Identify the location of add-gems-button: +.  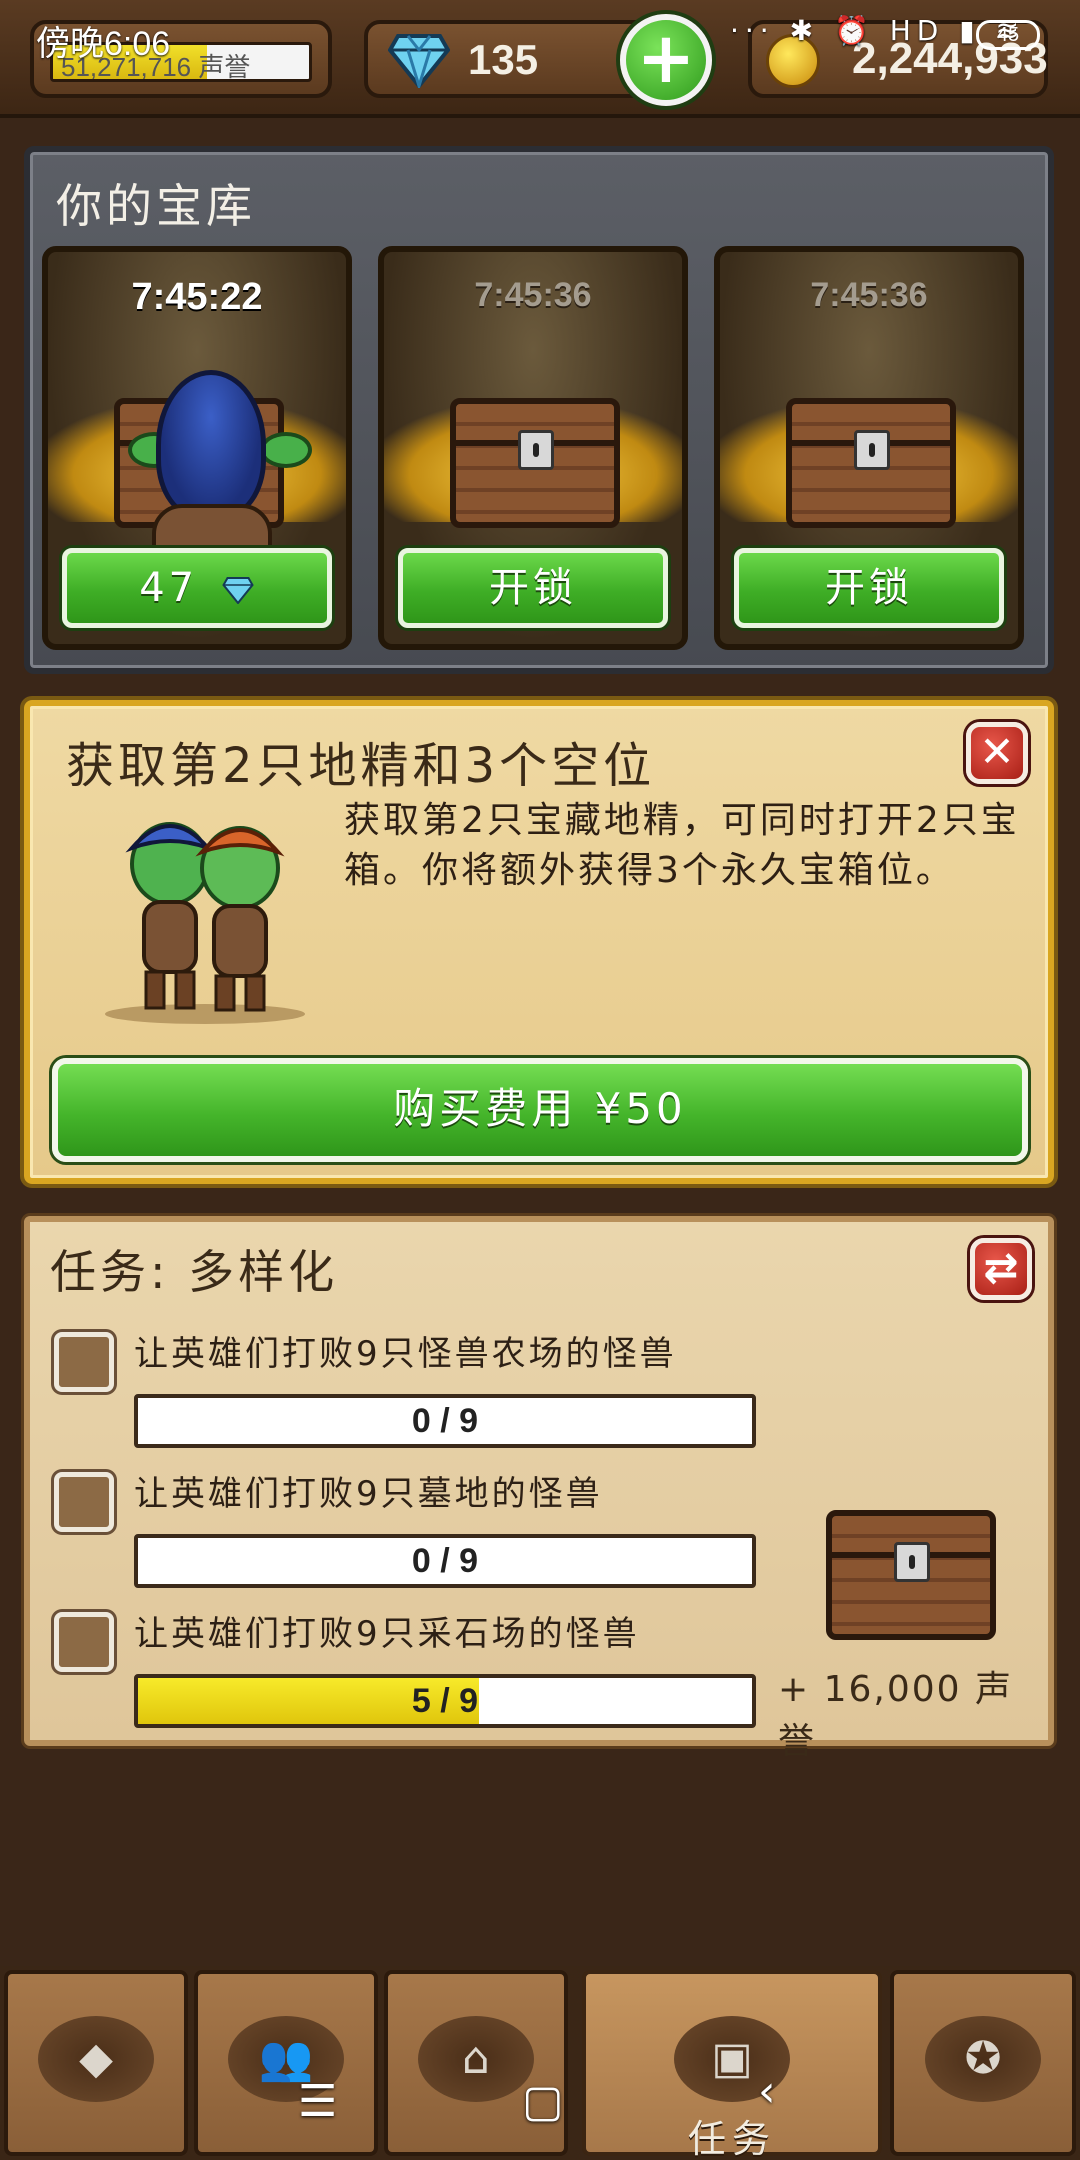
(666, 60).